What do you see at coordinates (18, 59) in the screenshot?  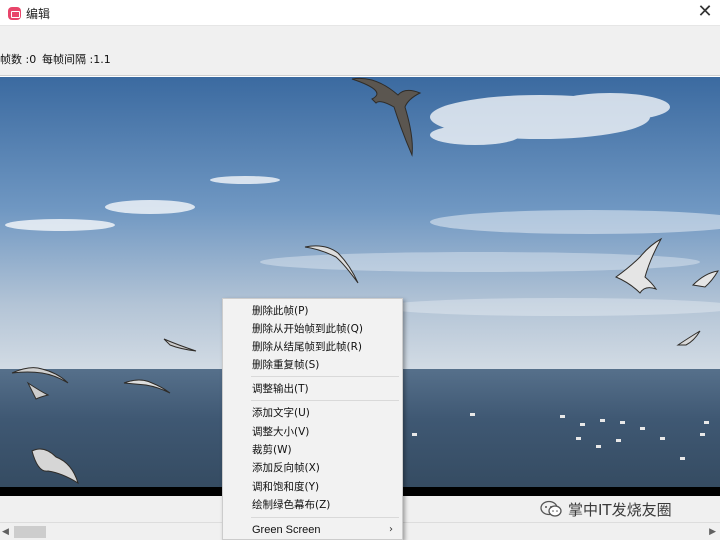 I see `frame-count-label: 帧数 :0` at bounding box center [18, 59].